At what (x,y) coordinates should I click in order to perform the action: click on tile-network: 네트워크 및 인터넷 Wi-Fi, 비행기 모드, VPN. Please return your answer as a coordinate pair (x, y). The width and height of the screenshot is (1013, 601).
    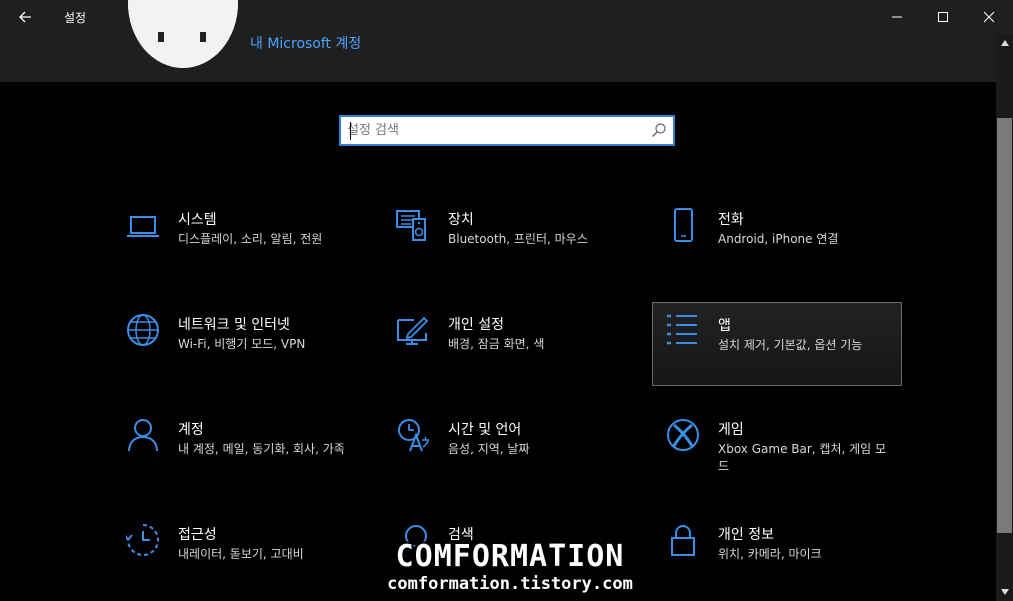
    Looking at the image, I should click on (239, 347).